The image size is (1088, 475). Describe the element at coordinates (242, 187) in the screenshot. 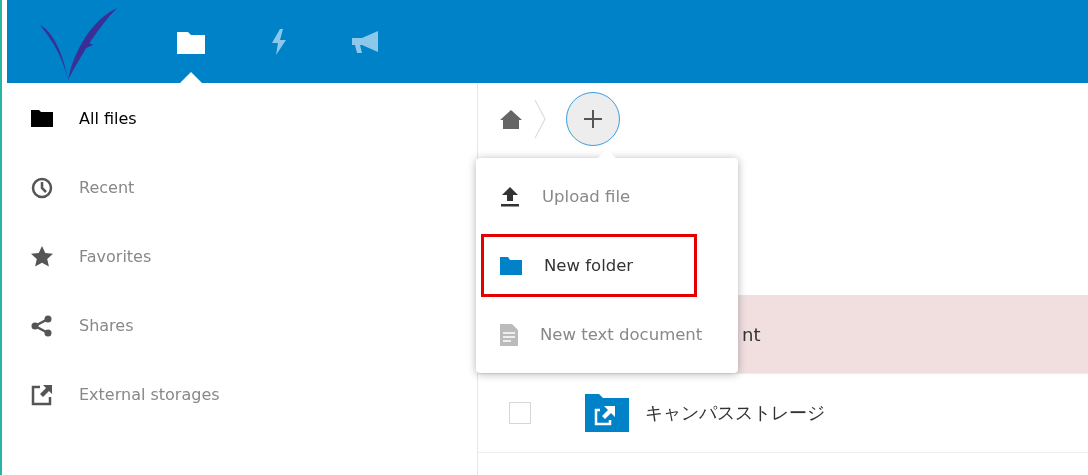

I see `sidebar-item: Recent` at that location.